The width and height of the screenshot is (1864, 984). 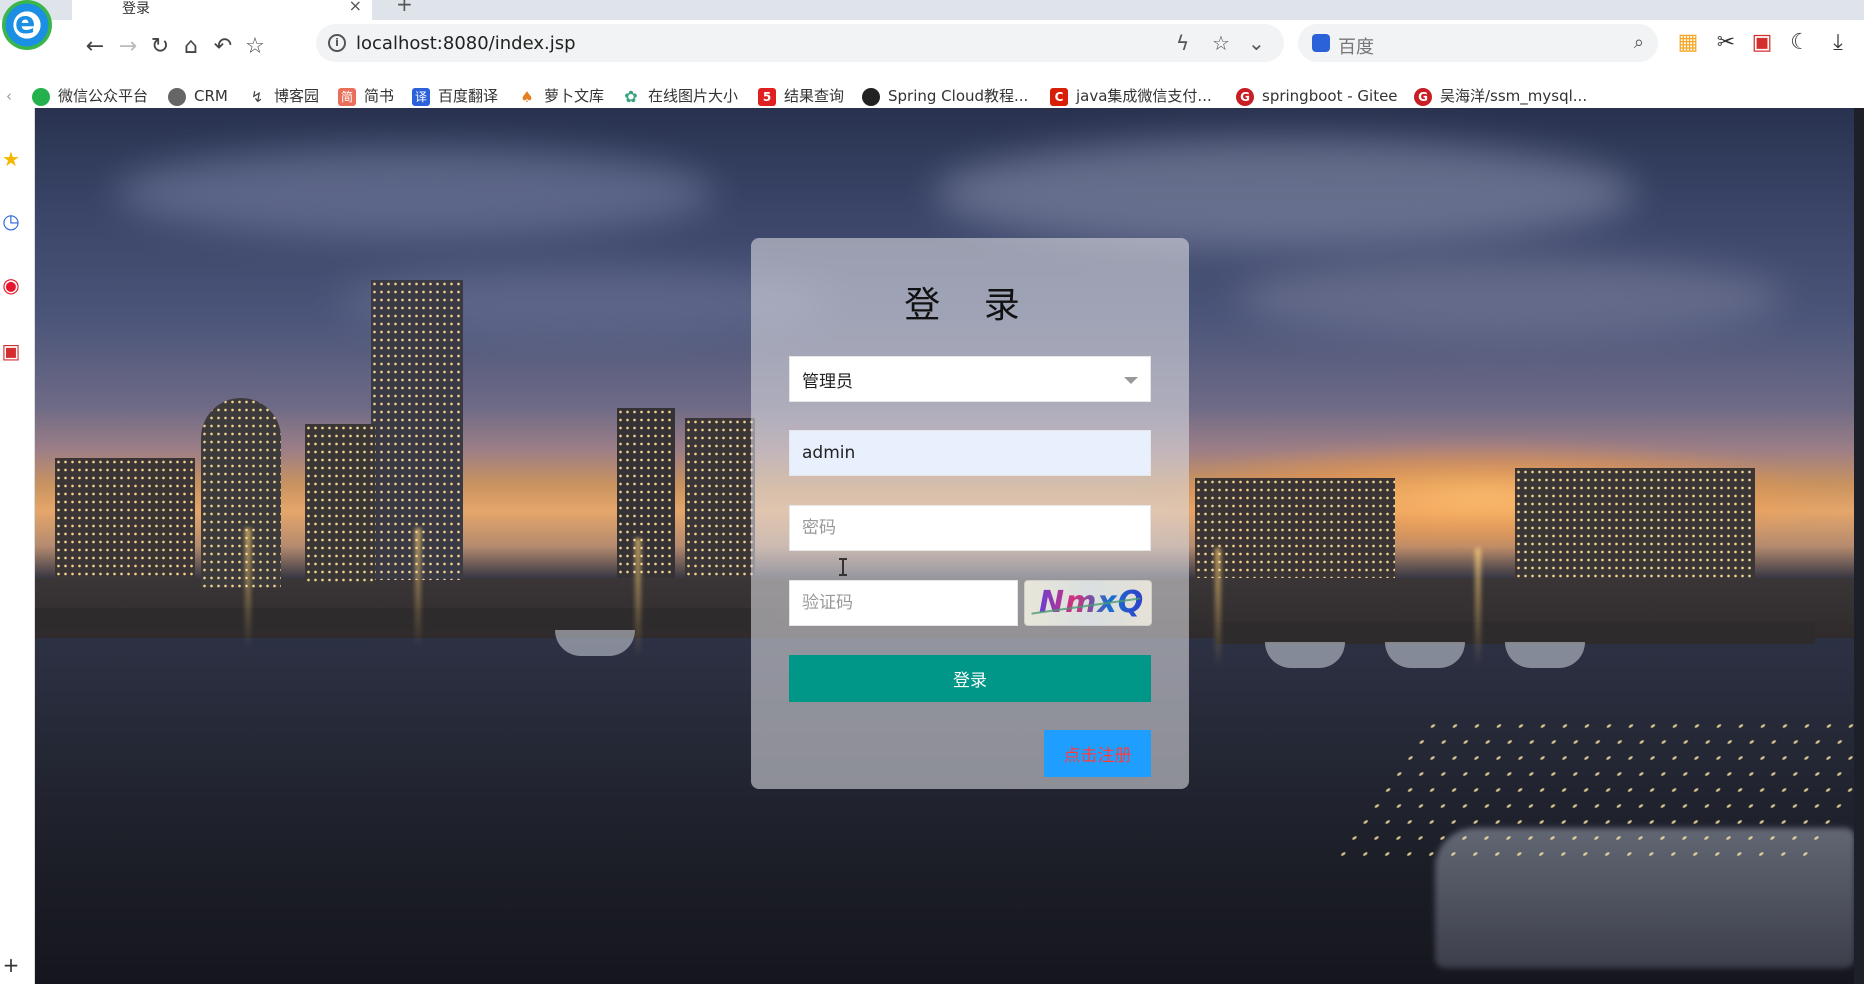 I want to click on bookmark-item: CRM, so click(x=198, y=96).